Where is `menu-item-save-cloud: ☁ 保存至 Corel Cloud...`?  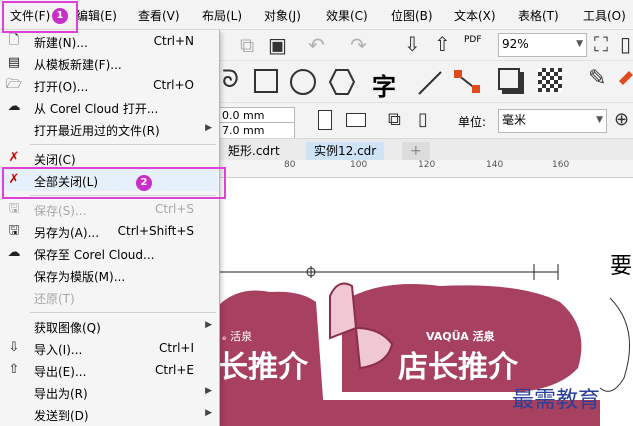 menu-item-save-cloud: ☁ 保存至 Corel Cloud... is located at coordinates (109, 253).